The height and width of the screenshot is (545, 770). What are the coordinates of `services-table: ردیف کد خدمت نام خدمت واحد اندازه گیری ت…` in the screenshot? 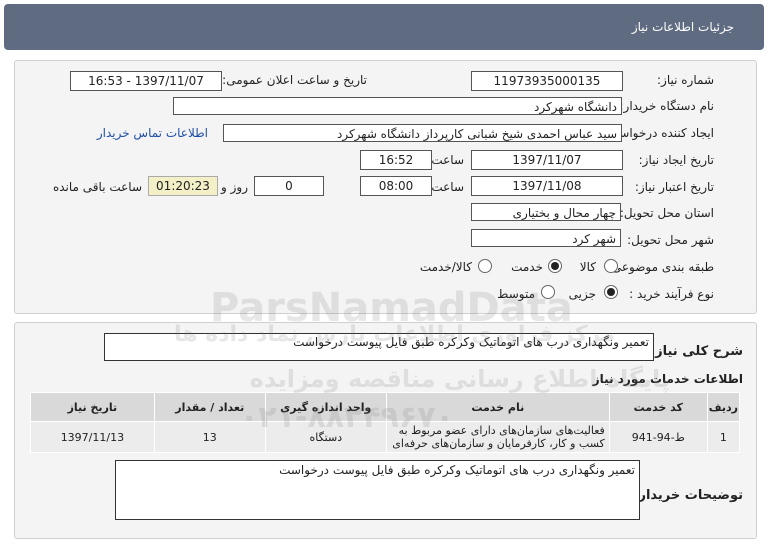 It's located at (385, 422).